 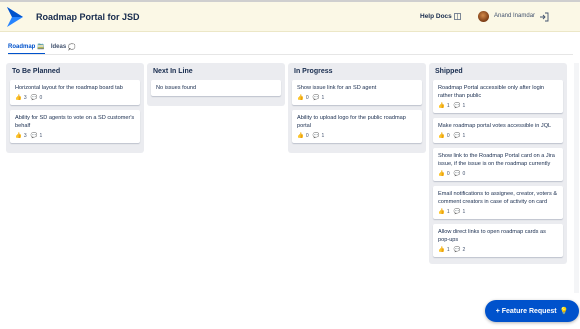 What do you see at coordinates (15, 17) in the screenshot?
I see `app-logo-icon` at bounding box center [15, 17].